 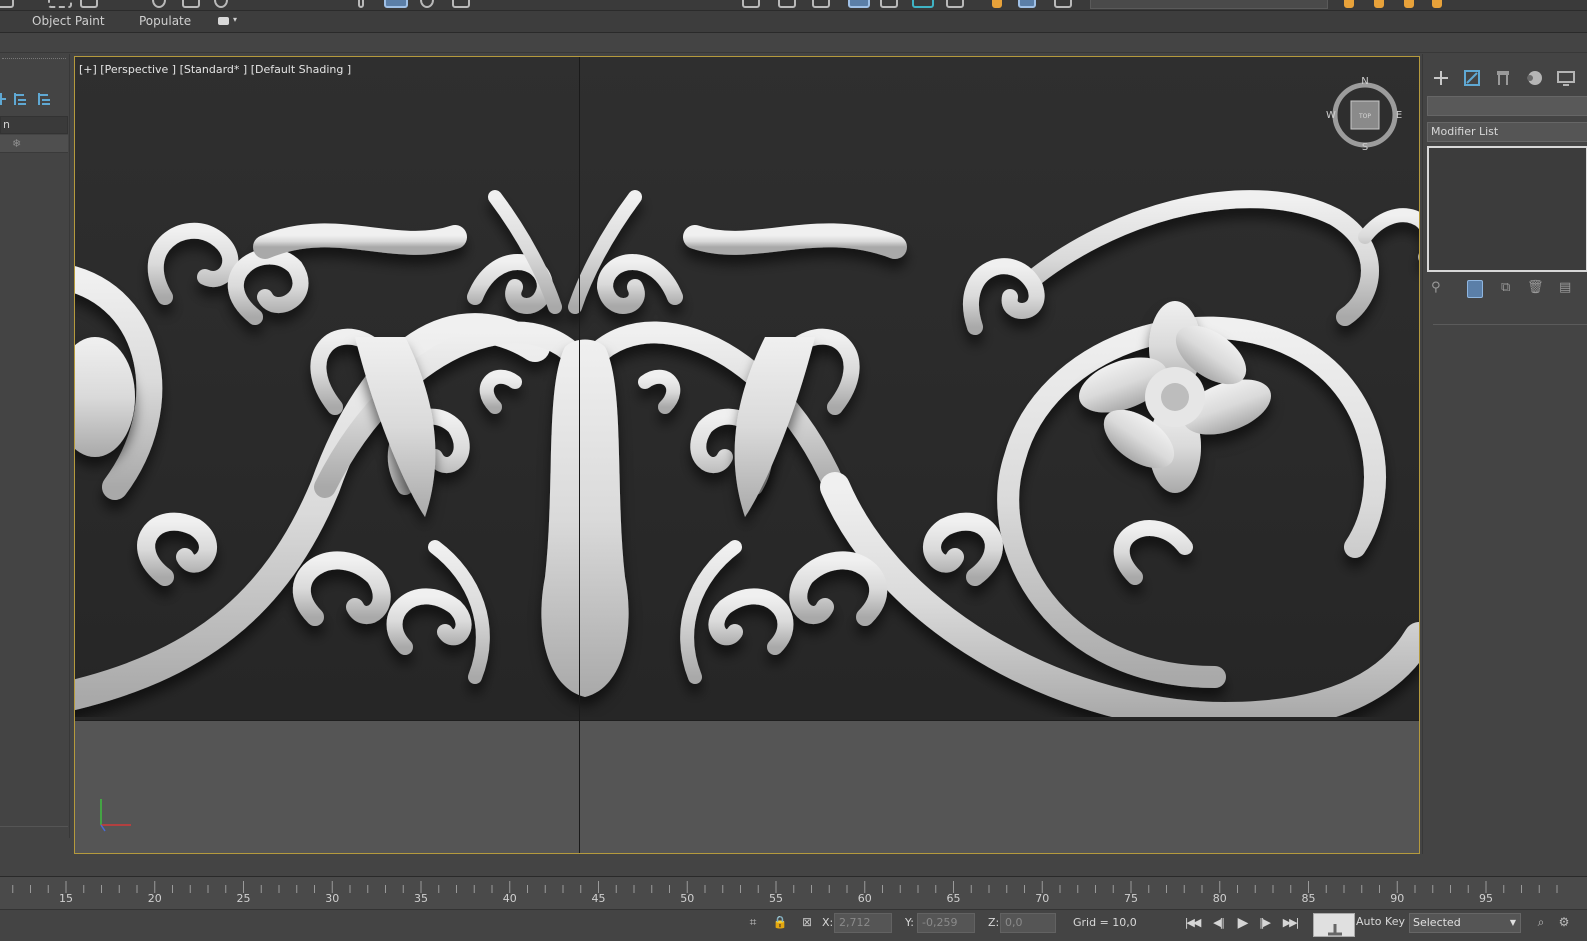 What do you see at coordinates (1218, 923) in the screenshot?
I see `previous-frame-icon: ◀||` at bounding box center [1218, 923].